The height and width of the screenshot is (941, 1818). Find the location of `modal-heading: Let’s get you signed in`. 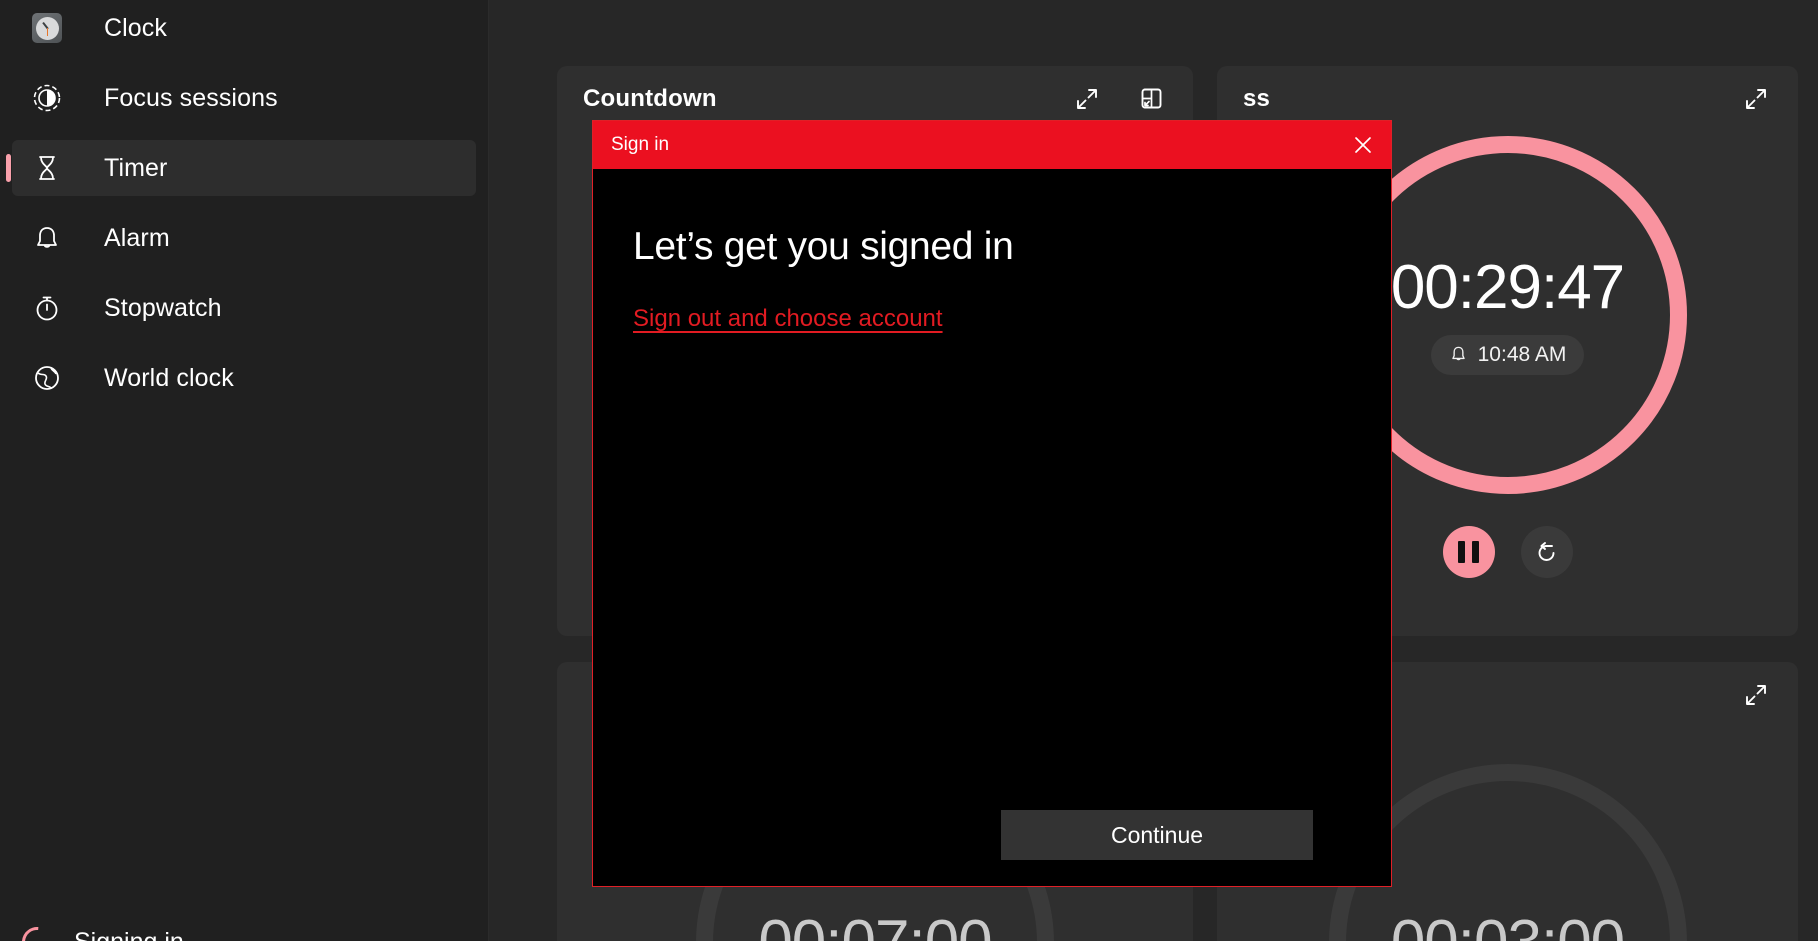

modal-heading: Let’s get you signed in is located at coordinates (823, 246).